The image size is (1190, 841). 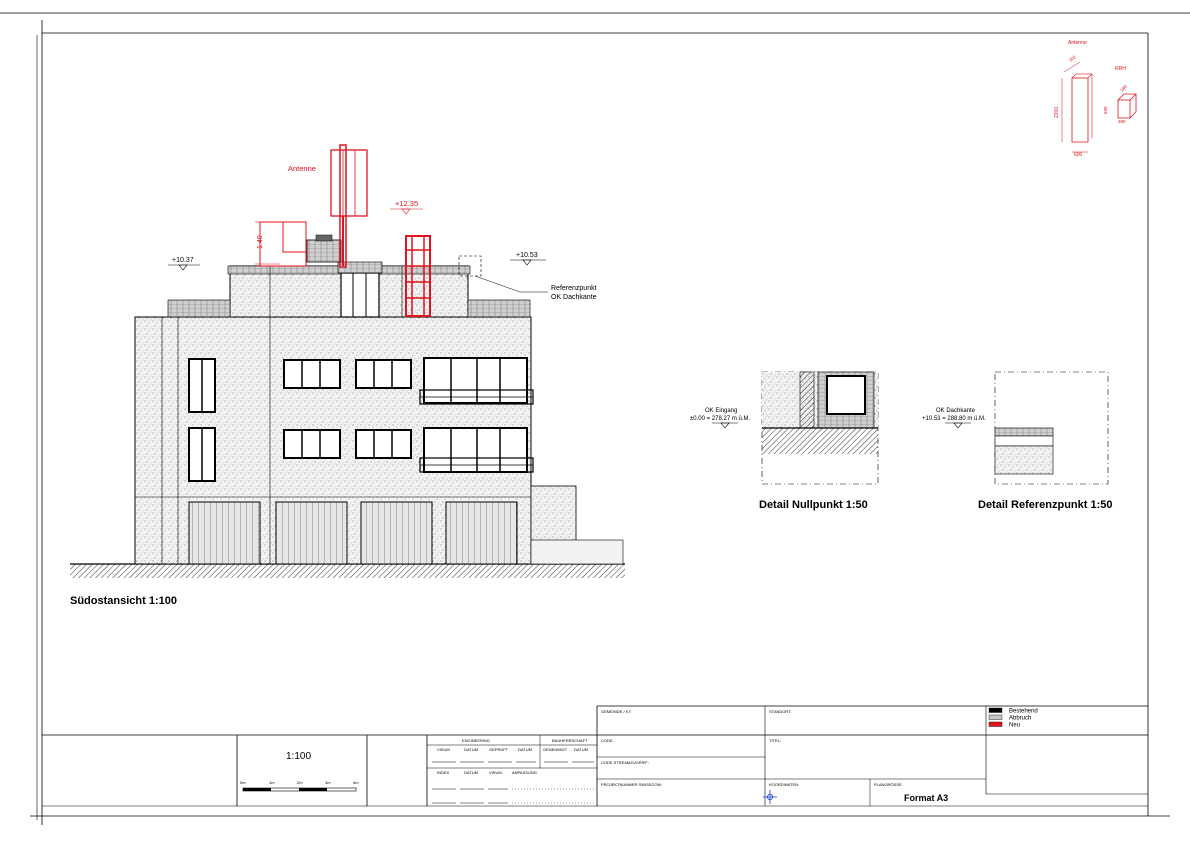 I want to click on key-rrh-w: 390, so click(x=1122, y=121).